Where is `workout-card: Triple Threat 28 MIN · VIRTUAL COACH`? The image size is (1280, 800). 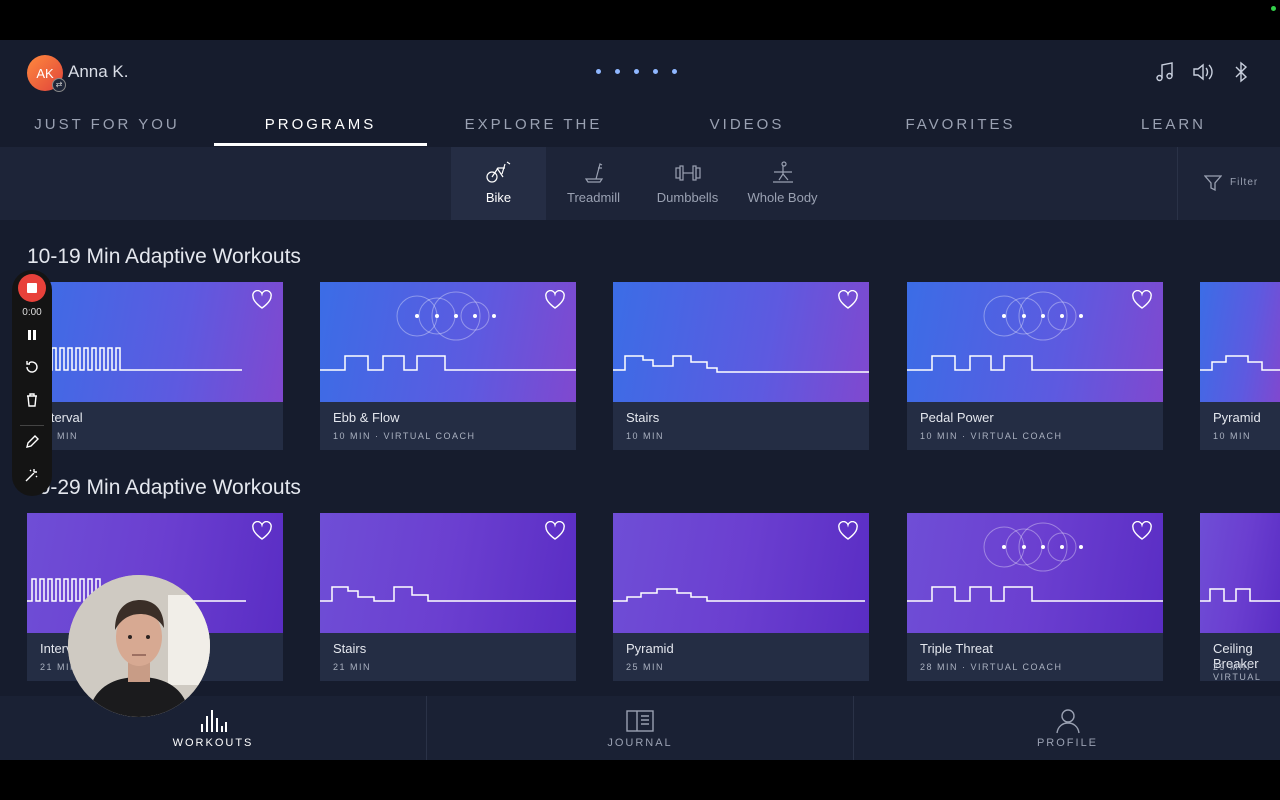 workout-card: Triple Threat 28 MIN · VIRTUAL COACH is located at coordinates (1035, 597).